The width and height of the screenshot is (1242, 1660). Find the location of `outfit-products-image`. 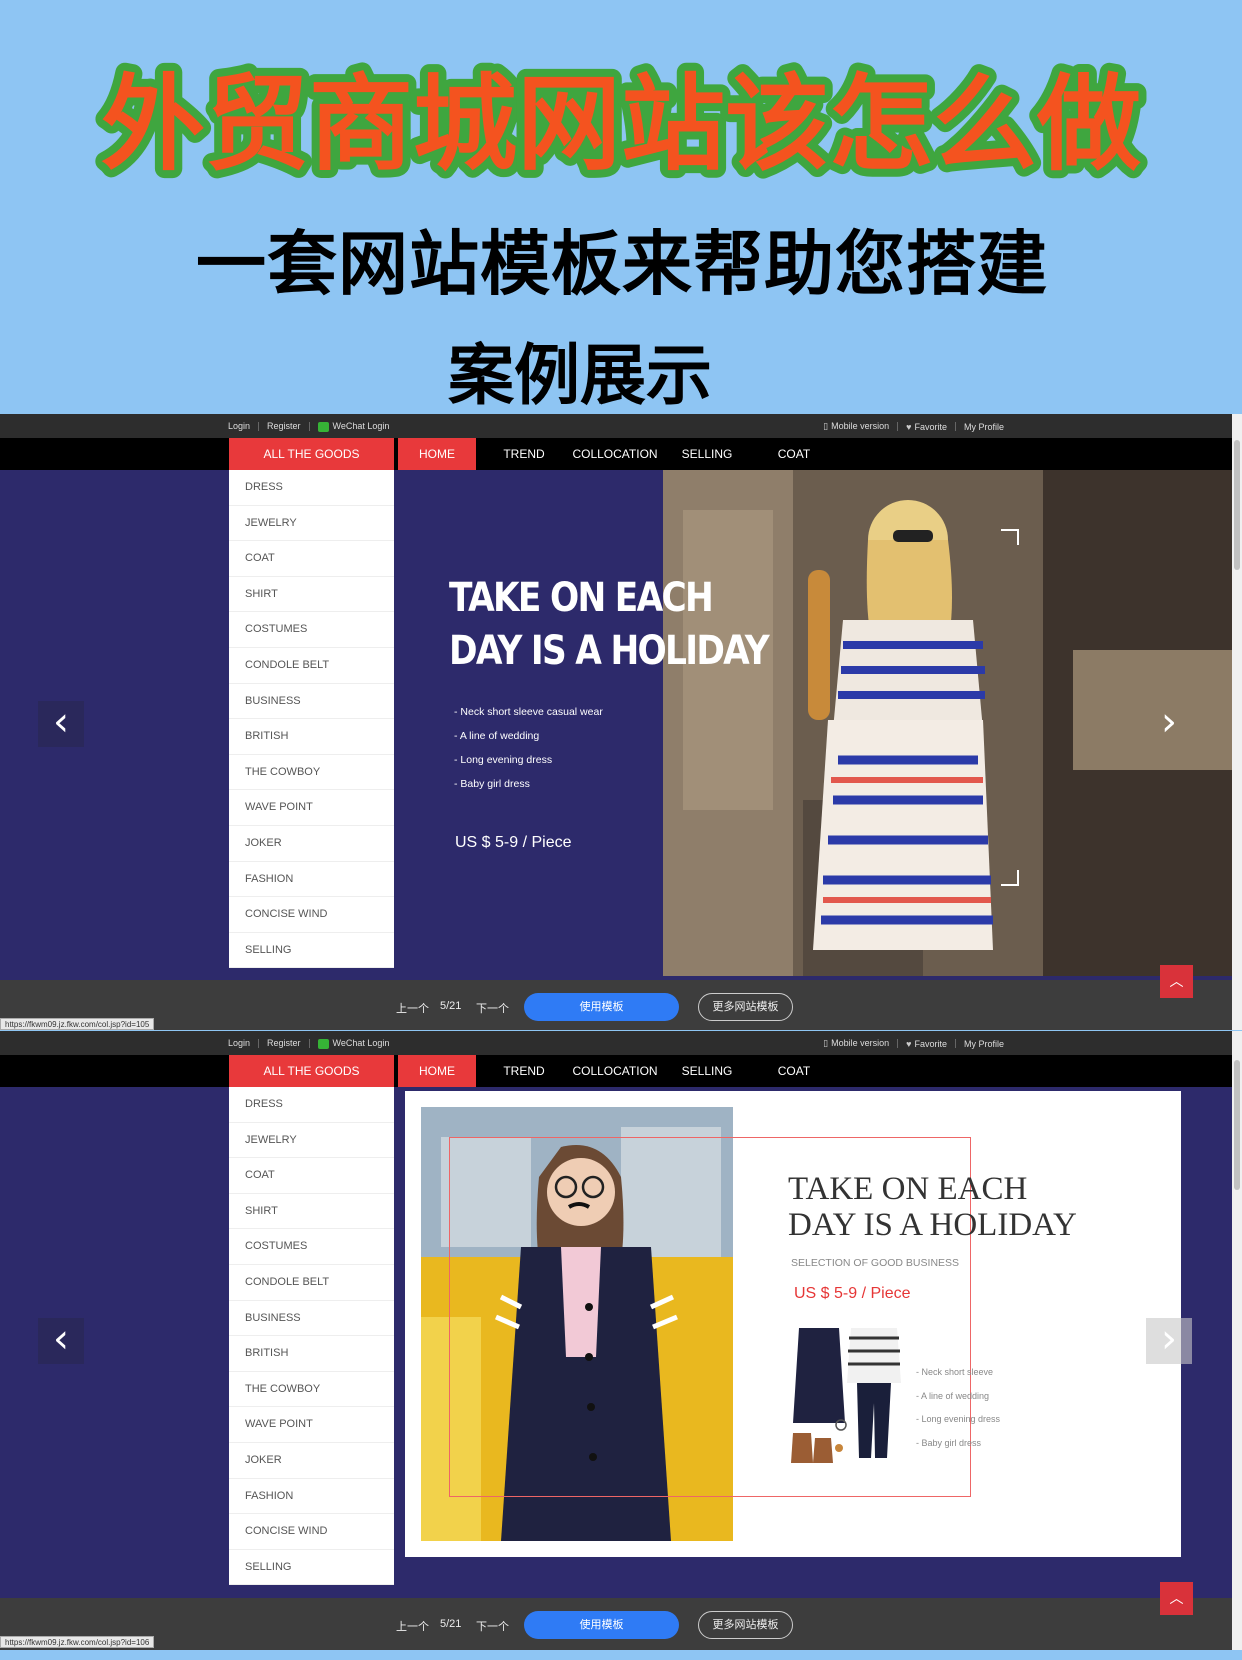

outfit-products-image is located at coordinates (846, 1395).